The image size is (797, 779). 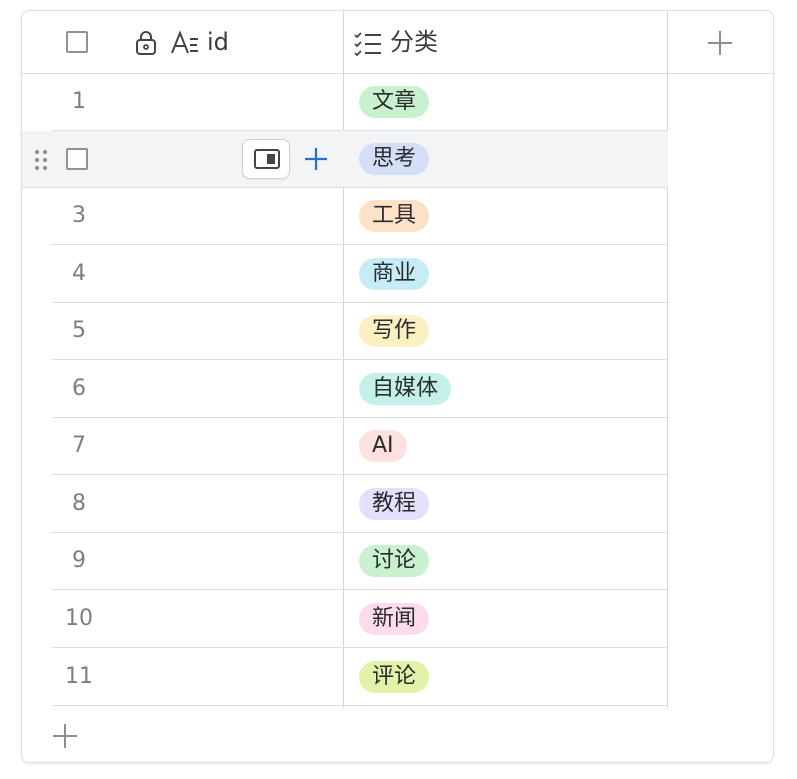 What do you see at coordinates (77, 159) in the screenshot?
I see `row-checkbox` at bounding box center [77, 159].